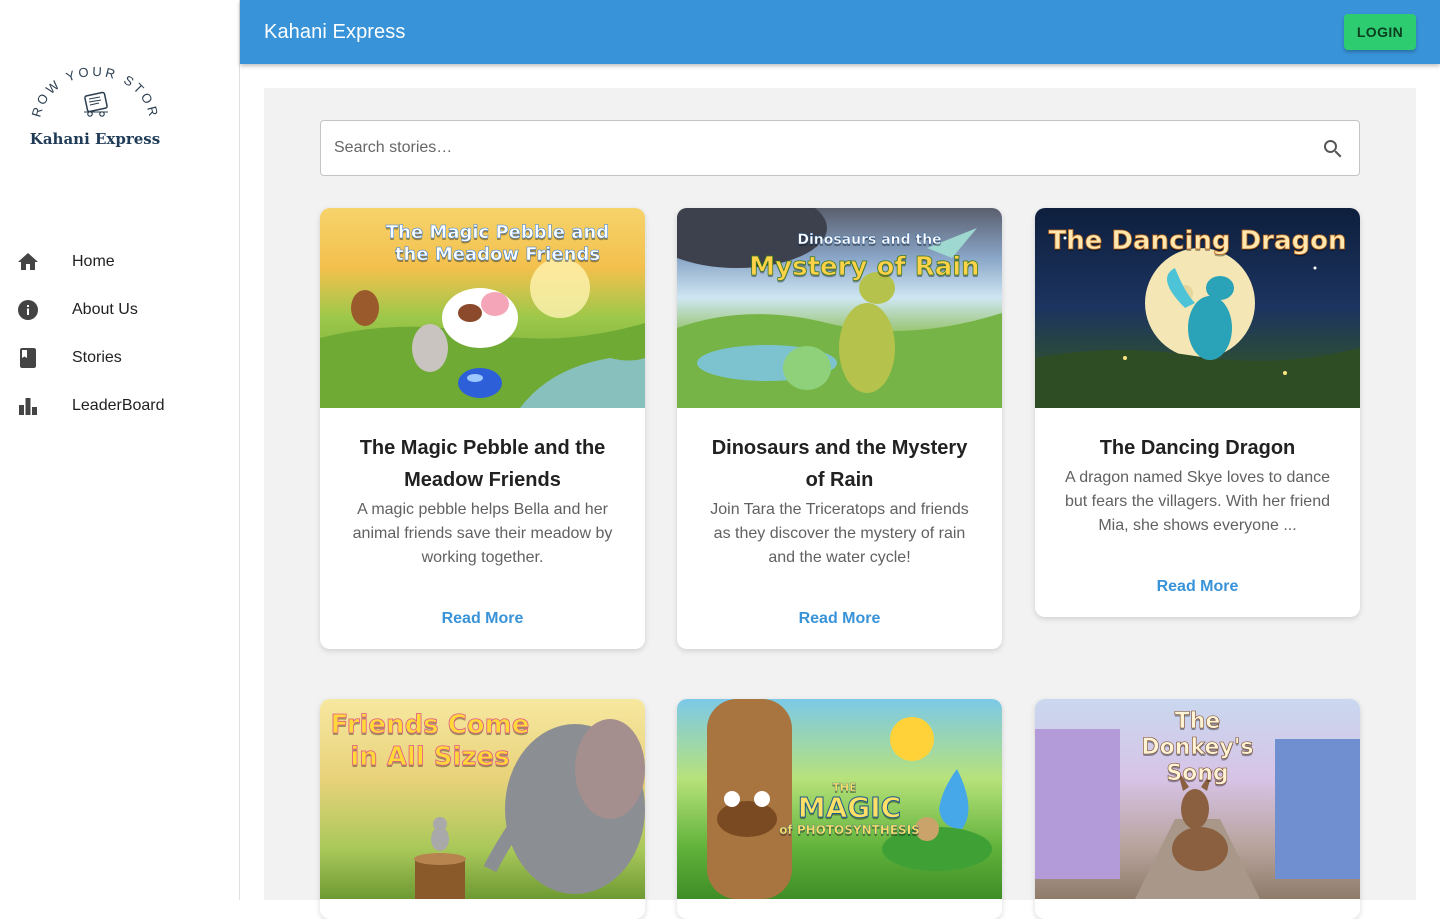  Describe the element at coordinates (839, 308) in the screenshot. I see `story-cover-image: Dinosaurs and the Mystery of Rain` at that location.